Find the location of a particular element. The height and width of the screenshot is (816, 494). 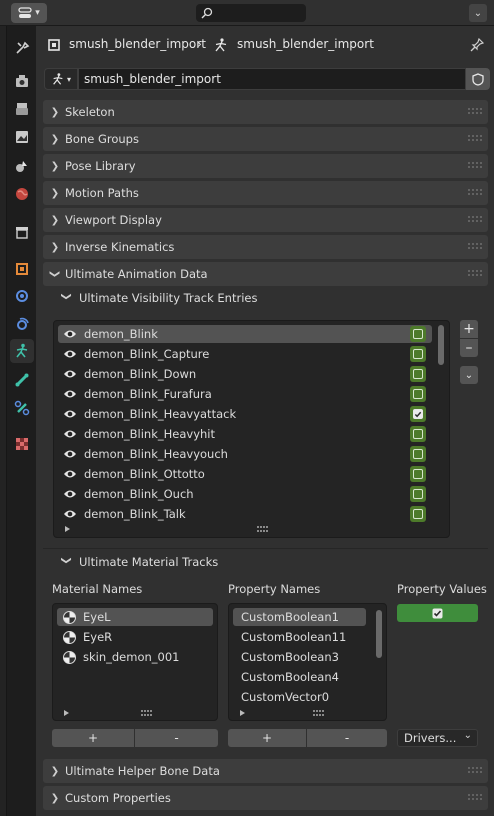

material-row: skin_demon_001 is located at coordinates (135, 657).